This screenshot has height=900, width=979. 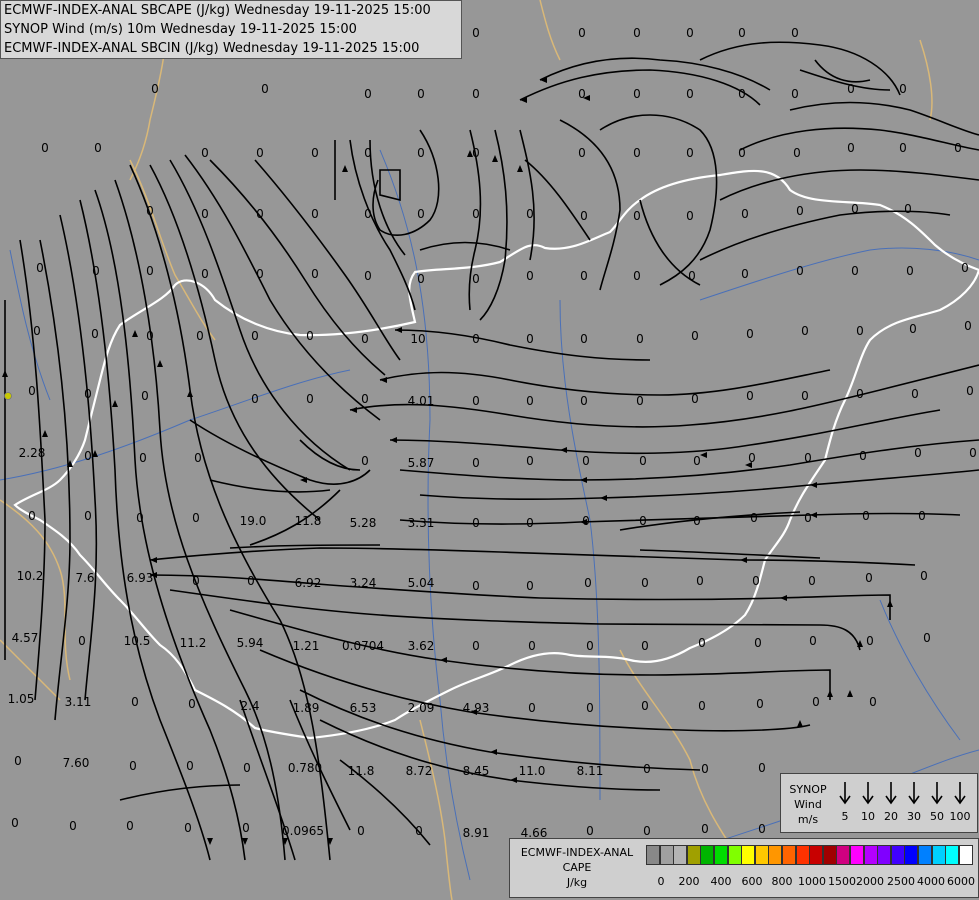 I want to click on cape-legend-title: ECMWF-INDEX-ANAL, so click(x=577, y=852).